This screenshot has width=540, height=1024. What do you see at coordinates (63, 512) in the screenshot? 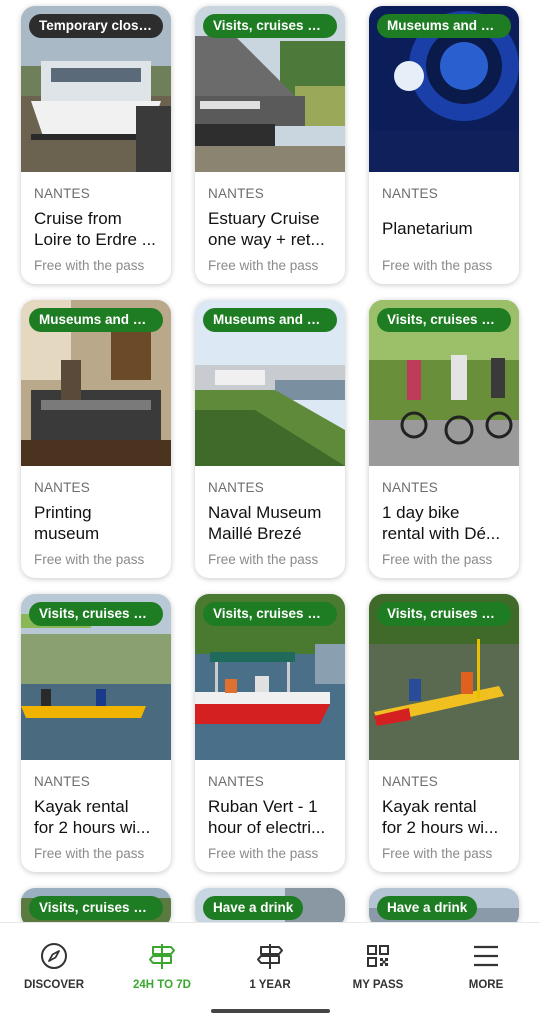
I see `card-title-line1: Printing` at bounding box center [63, 512].